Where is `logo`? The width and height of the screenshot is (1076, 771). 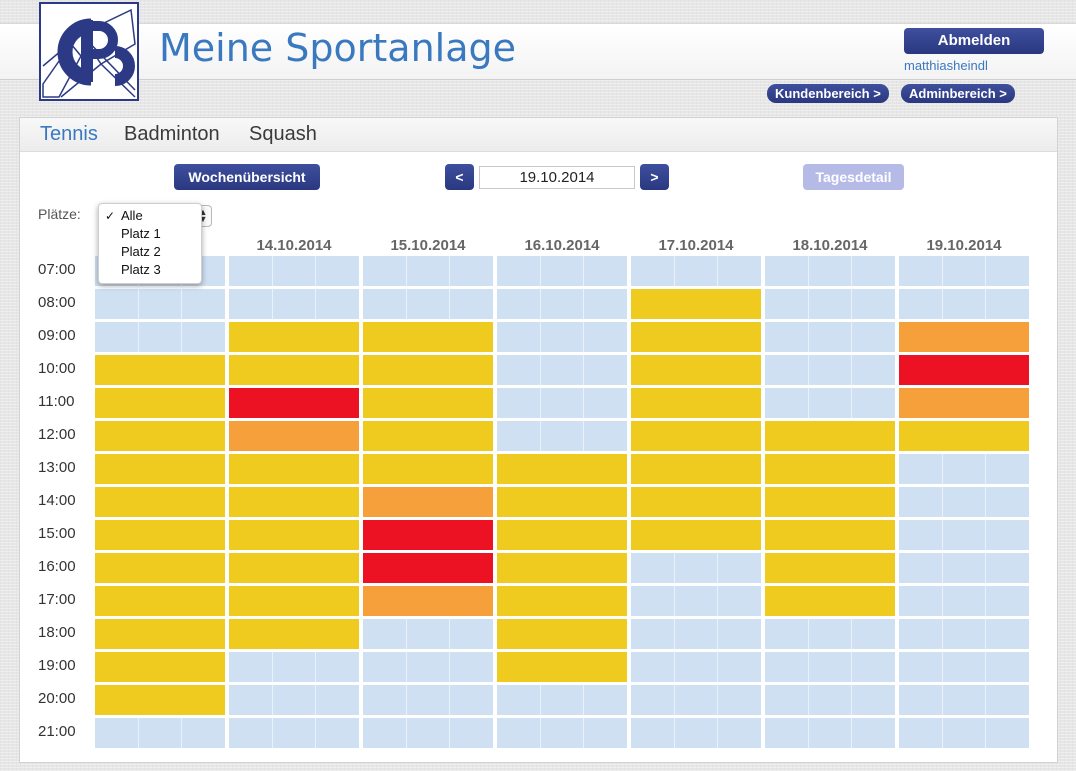 logo is located at coordinates (89, 51).